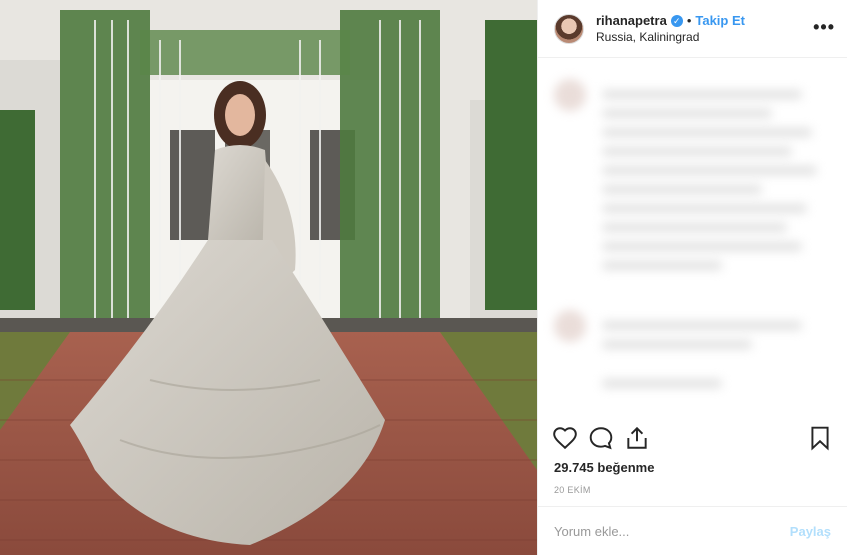 This screenshot has height=555, width=847. I want to click on add-comment-bar: Paylaş, so click(692, 530).